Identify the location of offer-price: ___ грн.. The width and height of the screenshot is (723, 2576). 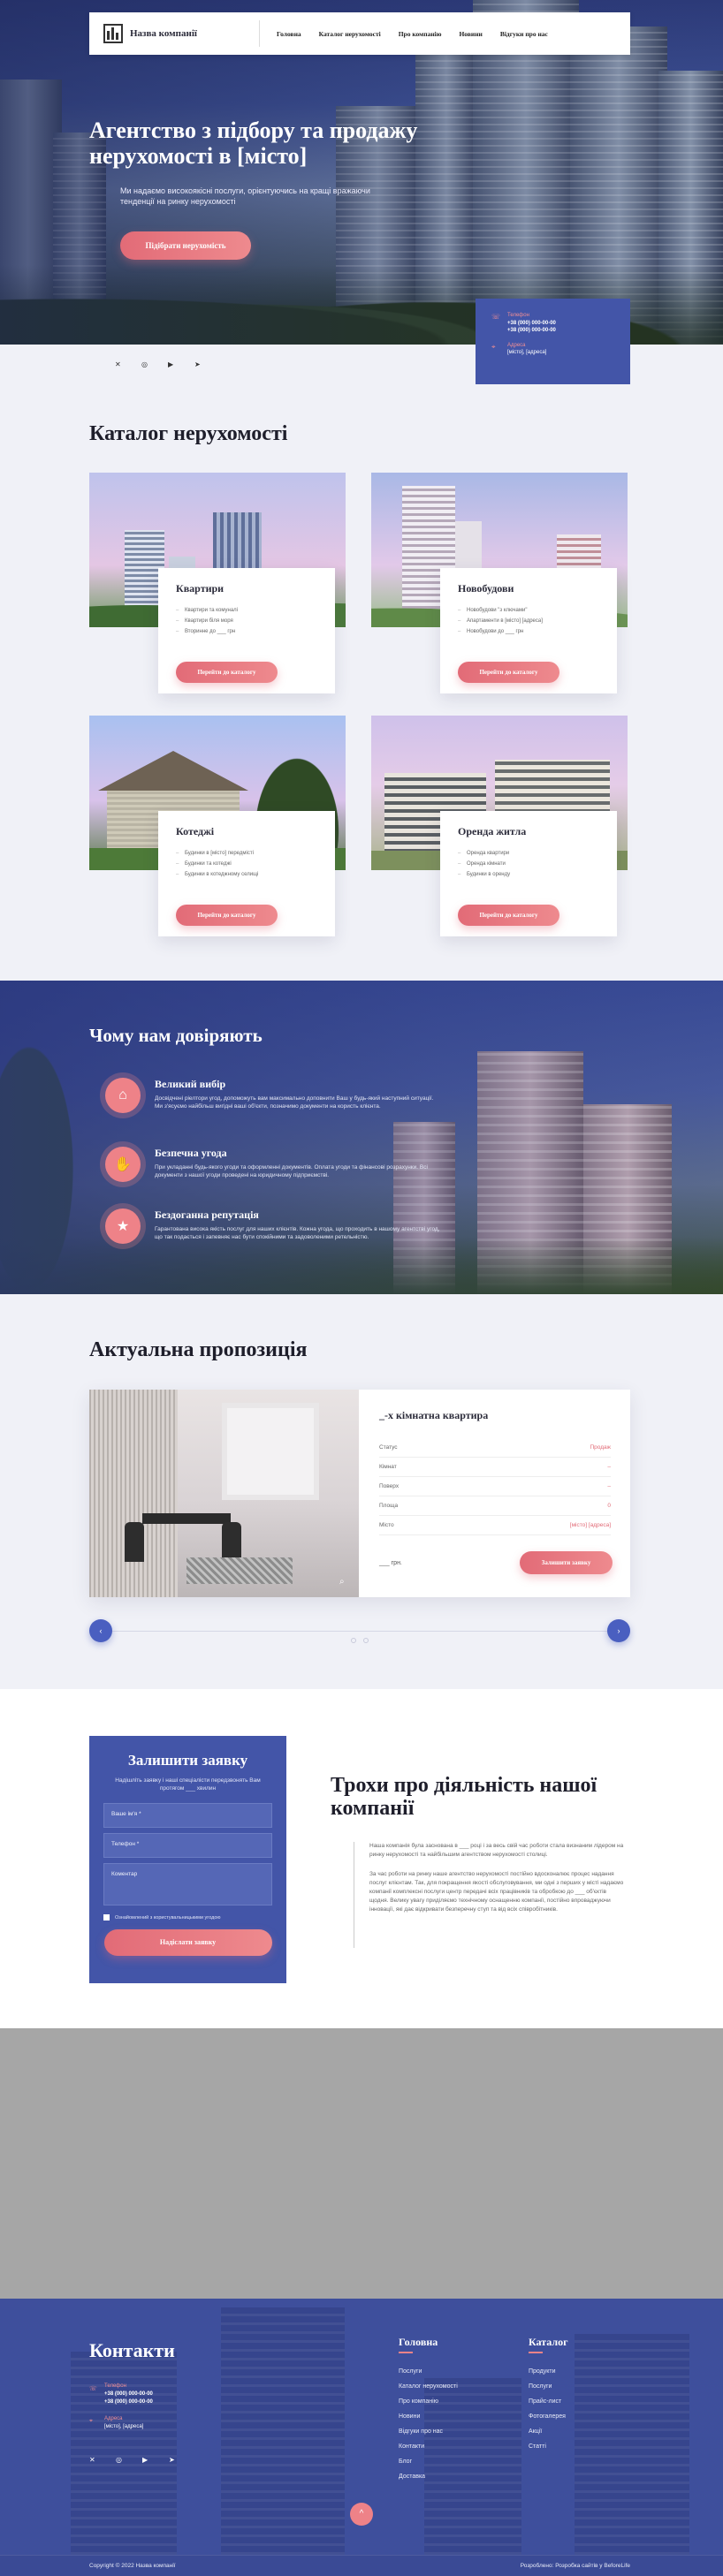
(390, 1563).